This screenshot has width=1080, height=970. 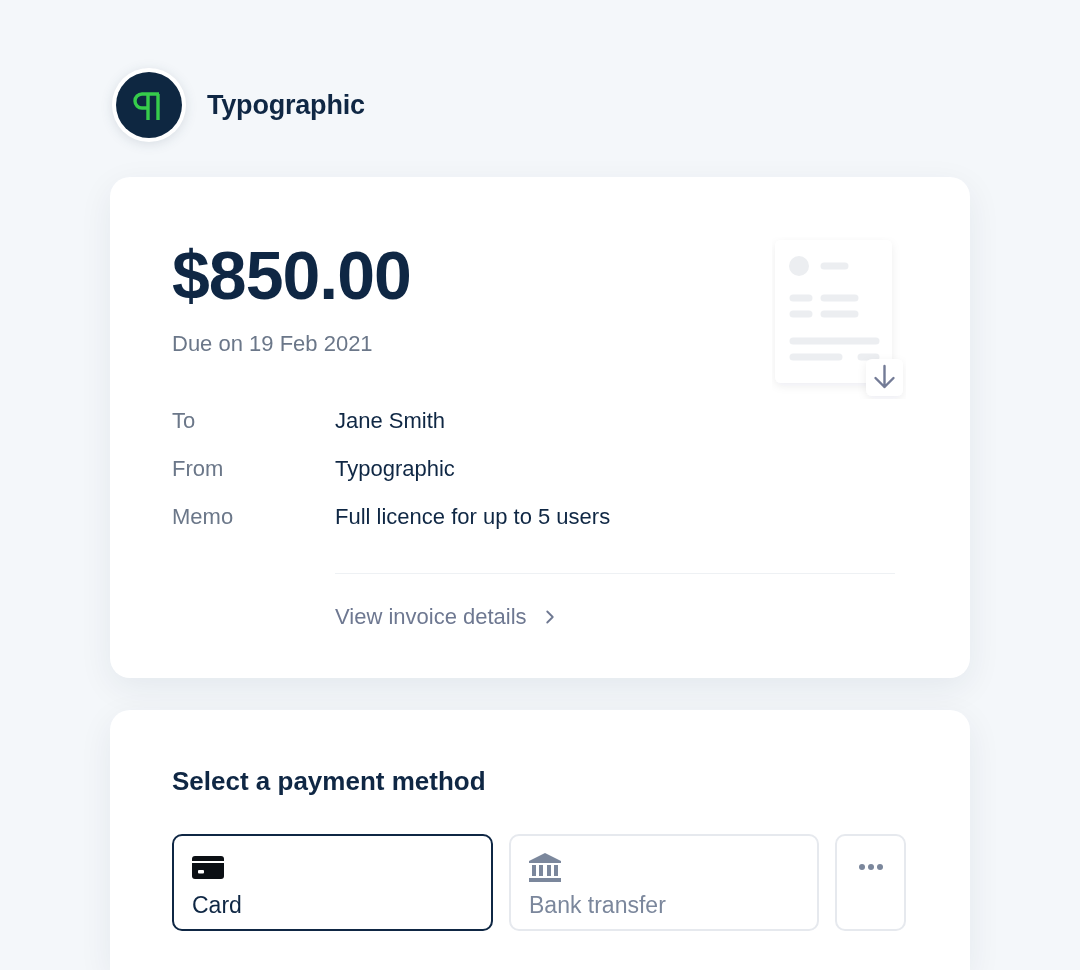 I want to click on brand-name: Typographic, so click(x=286, y=105).